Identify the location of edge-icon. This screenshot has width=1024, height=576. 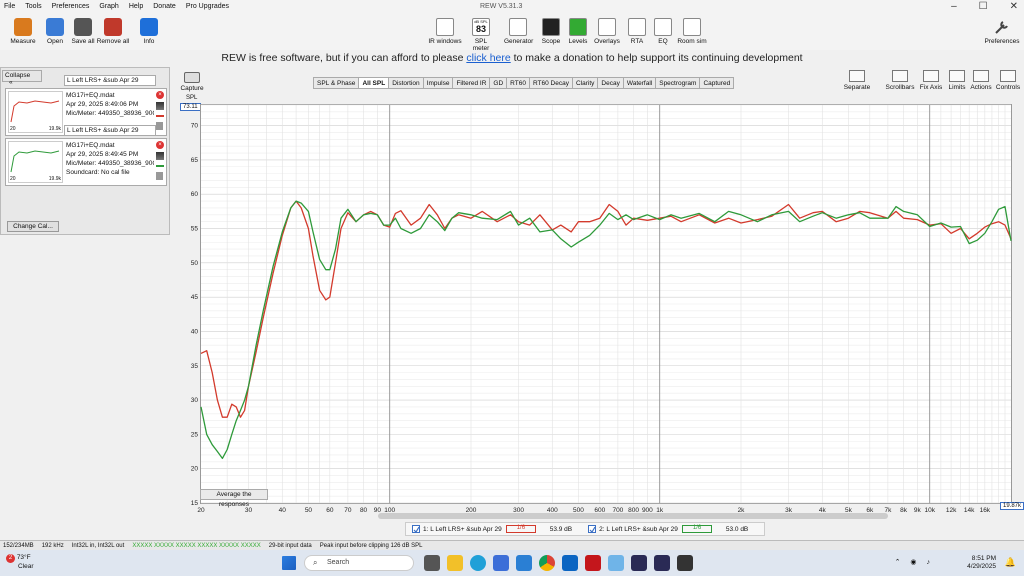
(478, 563).